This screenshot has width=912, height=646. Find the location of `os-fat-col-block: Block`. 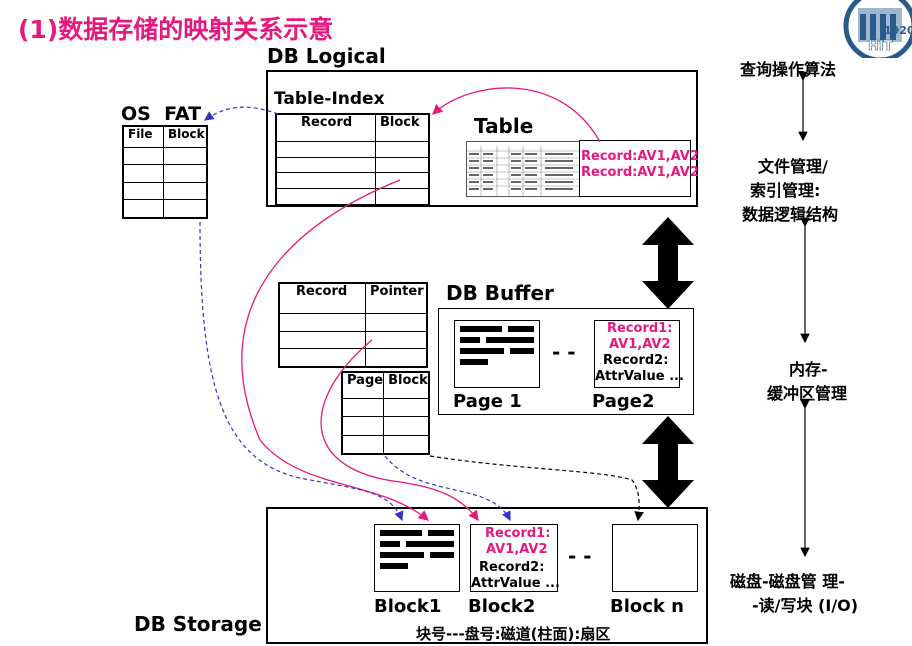

os-fat-col-block: Block is located at coordinates (185, 136).